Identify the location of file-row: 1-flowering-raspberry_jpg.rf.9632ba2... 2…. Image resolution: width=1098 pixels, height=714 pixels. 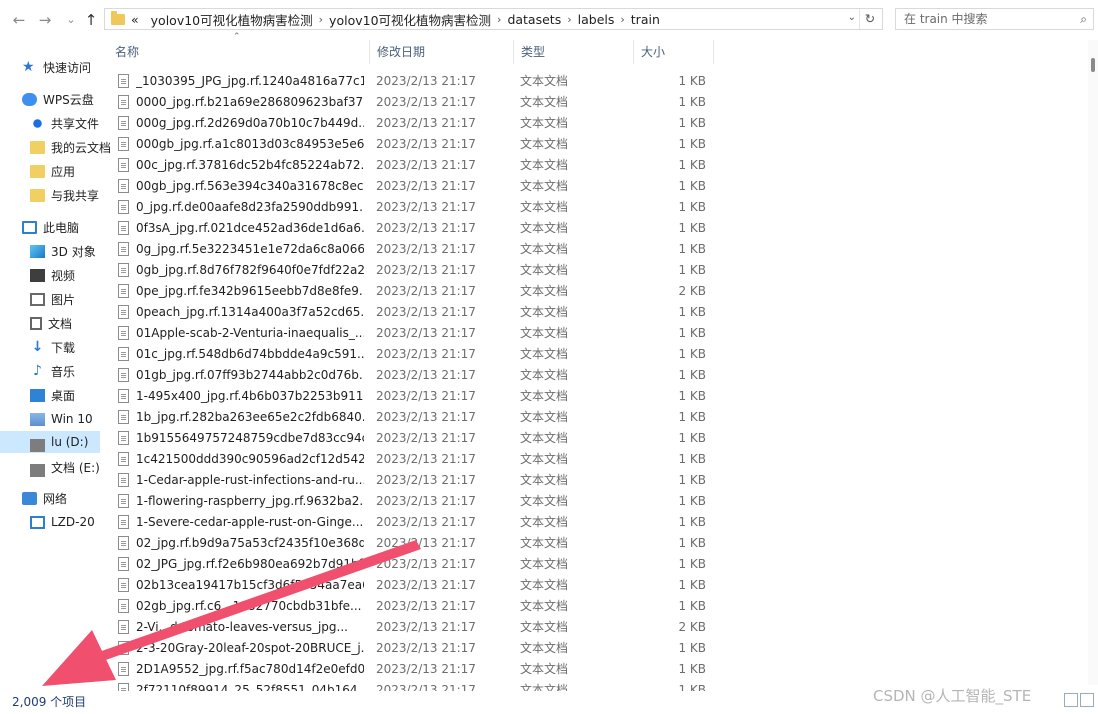
(418, 501).